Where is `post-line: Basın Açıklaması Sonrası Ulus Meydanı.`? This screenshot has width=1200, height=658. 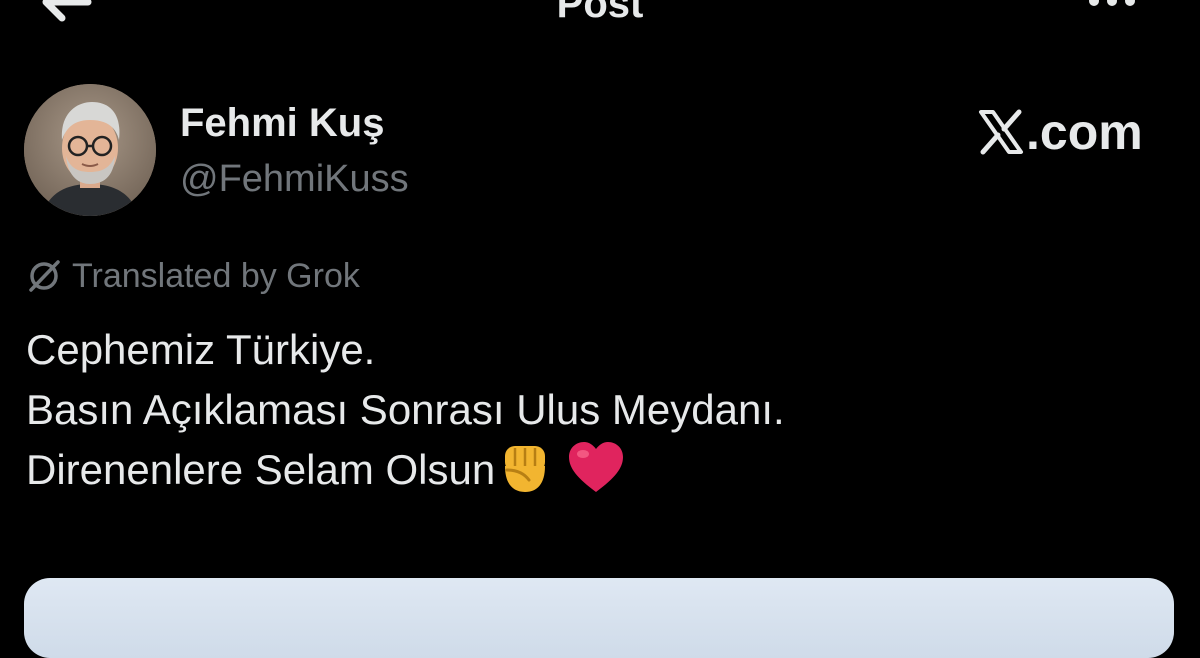 post-line: Basın Açıklaması Sonrası Ulus Meydanı. is located at coordinates (405, 409).